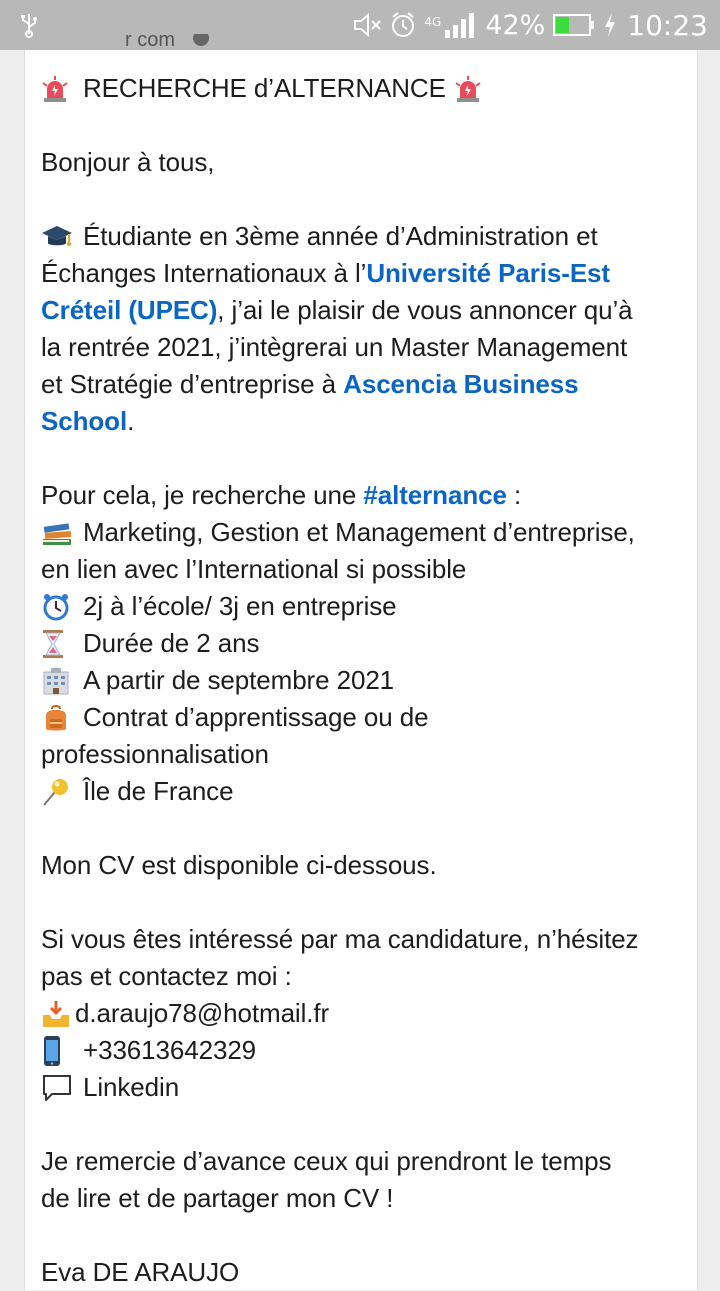 The width and height of the screenshot is (720, 1291). What do you see at coordinates (366, 421) in the screenshot?
I see `intro-line: School.` at bounding box center [366, 421].